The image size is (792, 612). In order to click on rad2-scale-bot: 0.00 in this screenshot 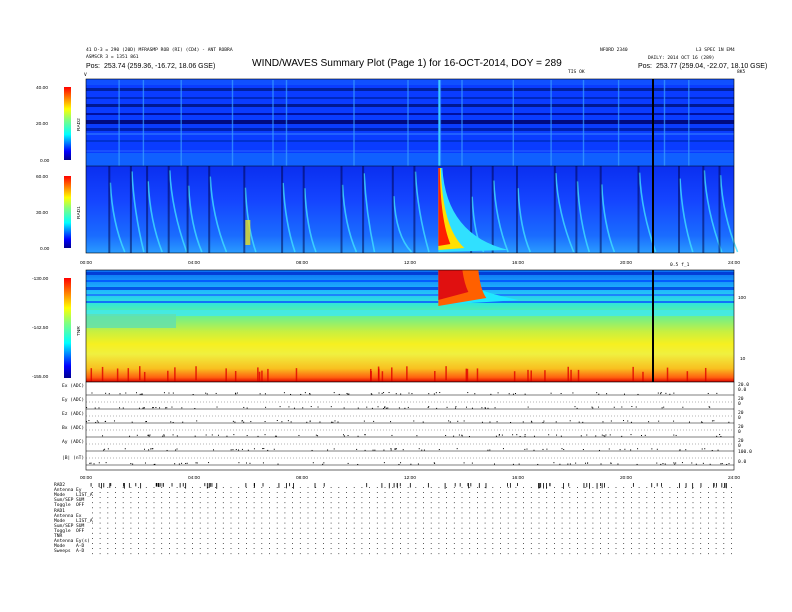, I will do `click(45, 161)`.